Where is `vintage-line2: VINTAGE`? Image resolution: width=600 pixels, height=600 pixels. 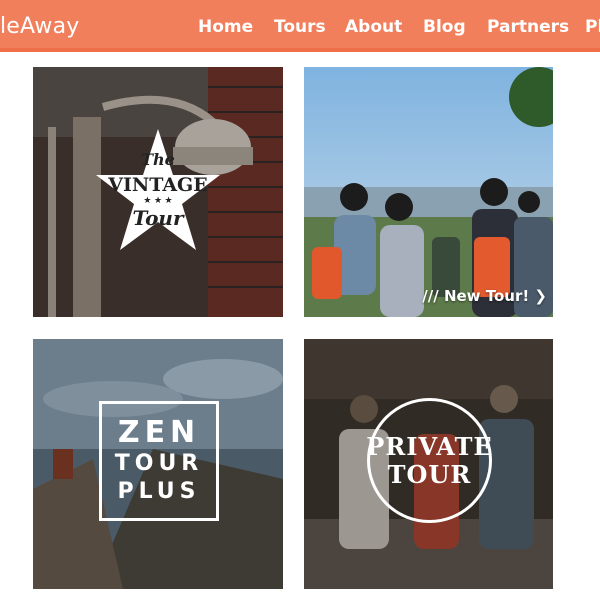
vintage-line2: VINTAGE is located at coordinates (157, 185).